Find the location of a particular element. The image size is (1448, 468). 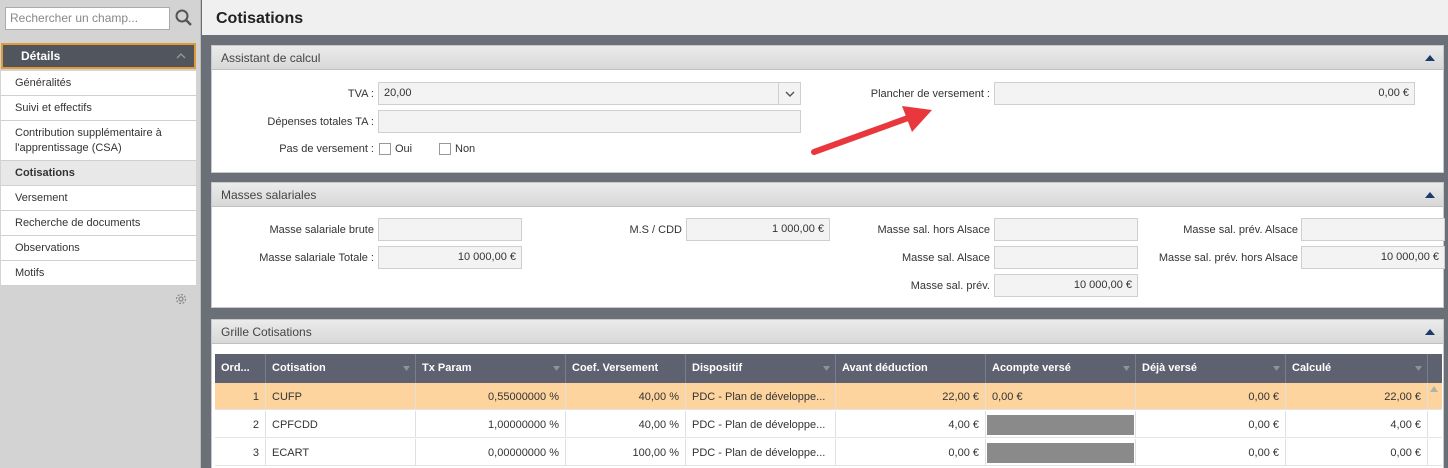

sidebar-item-recherche-documents: Recherche de documents is located at coordinates (98, 223).